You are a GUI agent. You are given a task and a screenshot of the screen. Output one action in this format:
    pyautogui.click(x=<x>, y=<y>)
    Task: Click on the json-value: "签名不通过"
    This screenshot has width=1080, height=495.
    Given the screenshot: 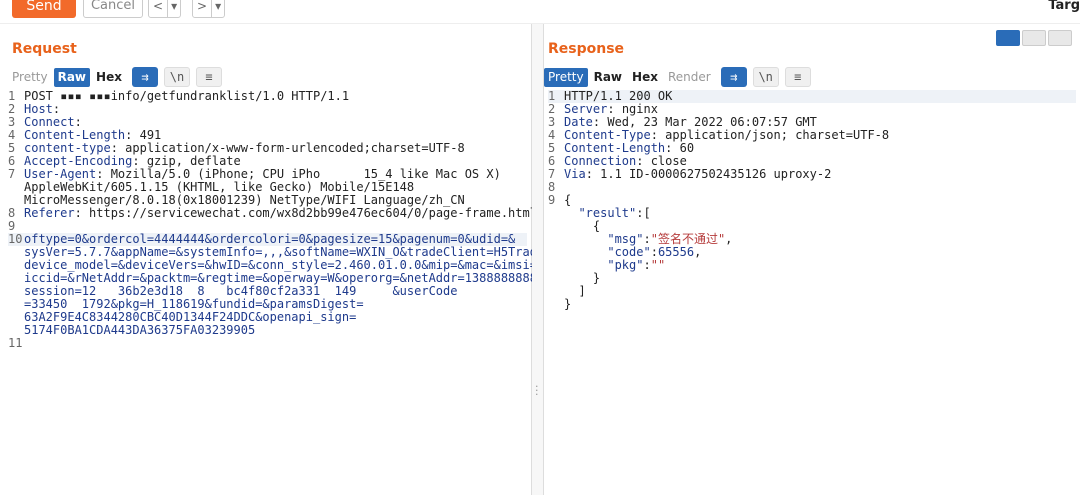 What is the action you would take?
    pyautogui.click(x=688, y=239)
    